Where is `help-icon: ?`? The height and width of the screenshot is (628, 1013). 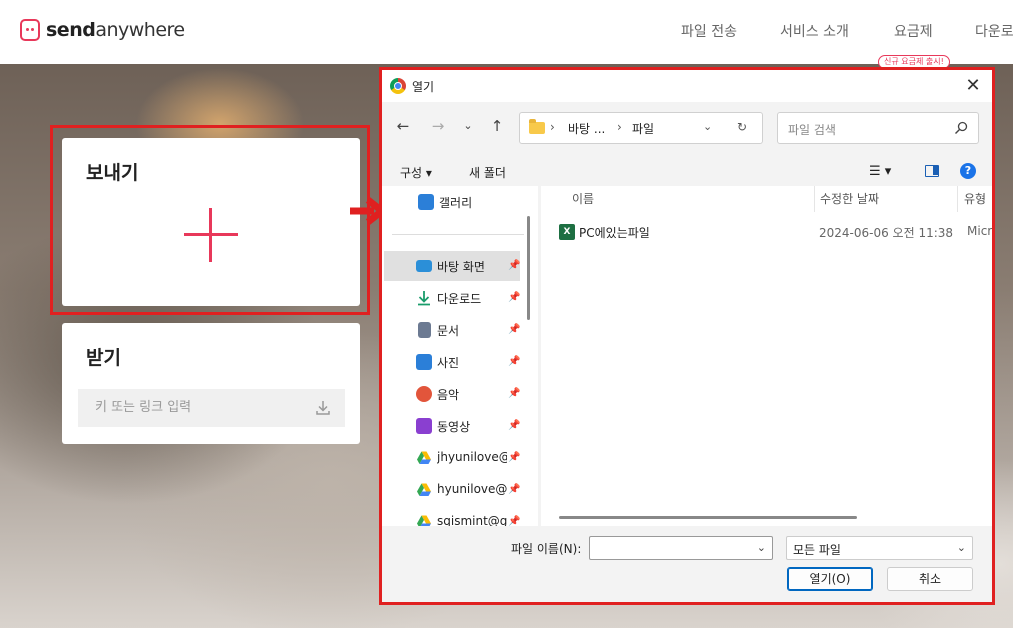 help-icon: ? is located at coordinates (968, 171).